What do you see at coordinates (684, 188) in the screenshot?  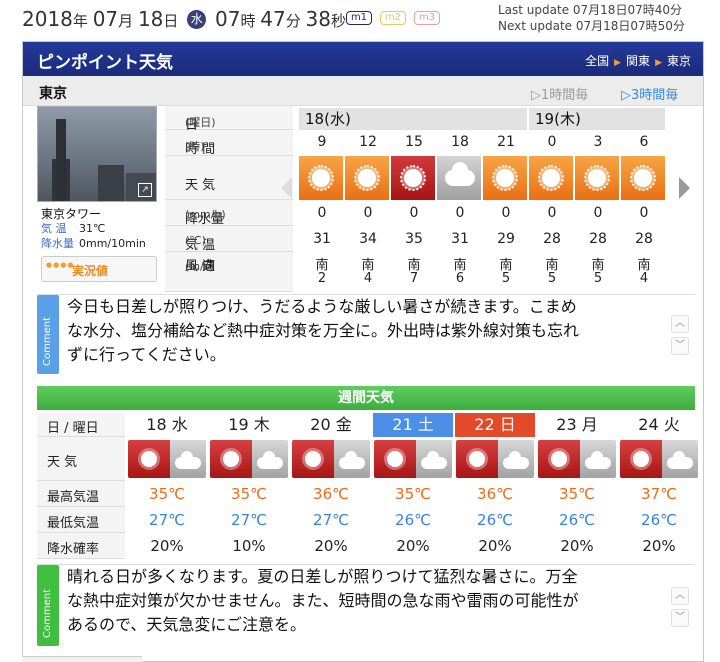 I see `scroll-right-arrow-icon` at bounding box center [684, 188].